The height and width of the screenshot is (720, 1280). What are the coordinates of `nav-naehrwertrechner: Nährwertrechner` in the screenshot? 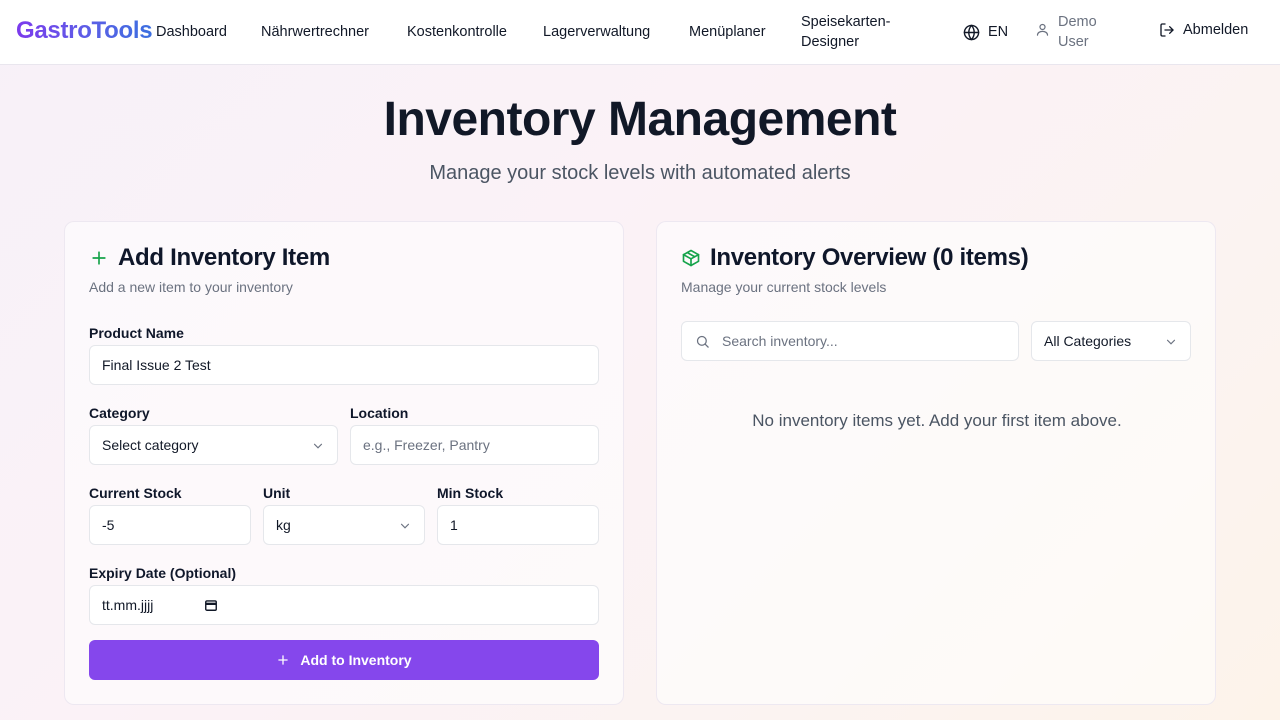 It's located at (315, 32).